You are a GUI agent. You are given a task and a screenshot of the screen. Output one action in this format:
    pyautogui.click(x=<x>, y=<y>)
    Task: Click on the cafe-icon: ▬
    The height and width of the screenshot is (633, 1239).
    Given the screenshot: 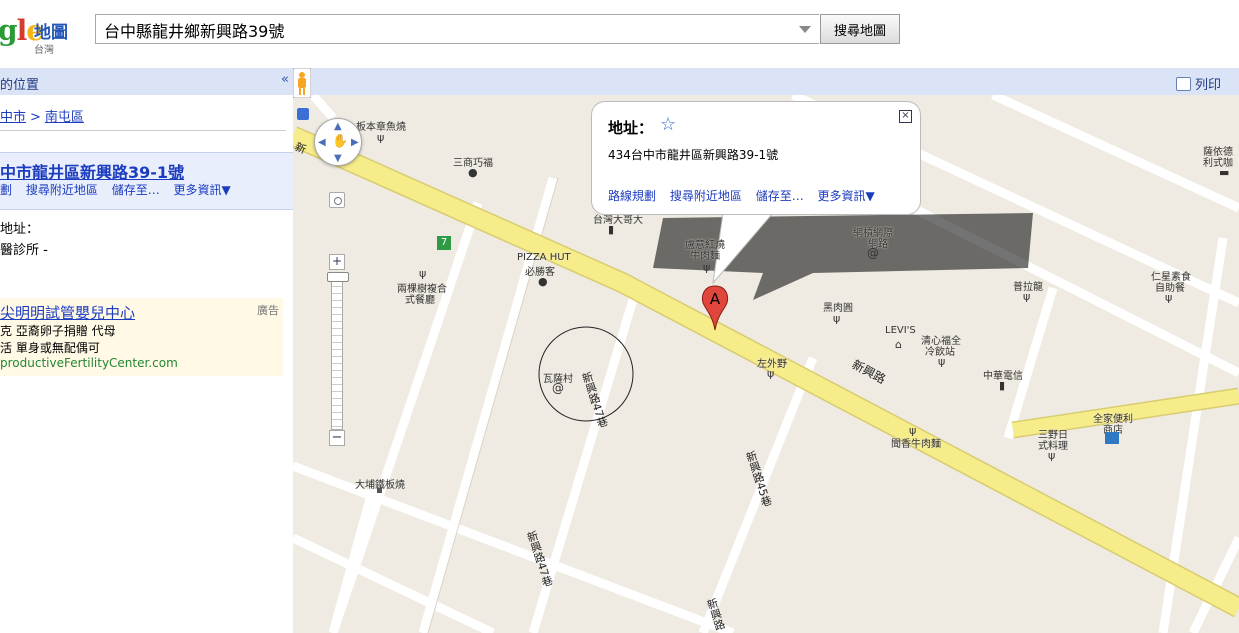 What is the action you would take?
    pyautogui.click(x=1224, y=172)
    